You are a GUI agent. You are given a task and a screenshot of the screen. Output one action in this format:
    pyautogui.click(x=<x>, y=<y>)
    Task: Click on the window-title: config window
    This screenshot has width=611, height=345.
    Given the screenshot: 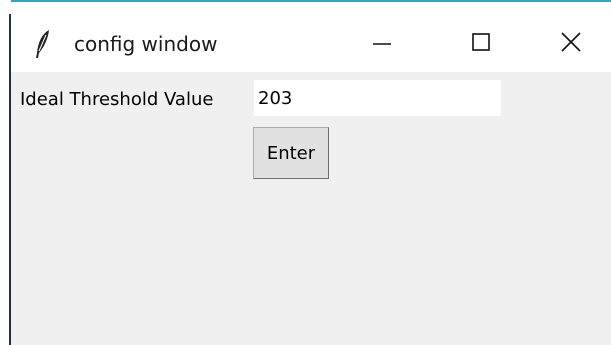 What is the action you would take?
    pyautogui.click(x=146, y=44)
    